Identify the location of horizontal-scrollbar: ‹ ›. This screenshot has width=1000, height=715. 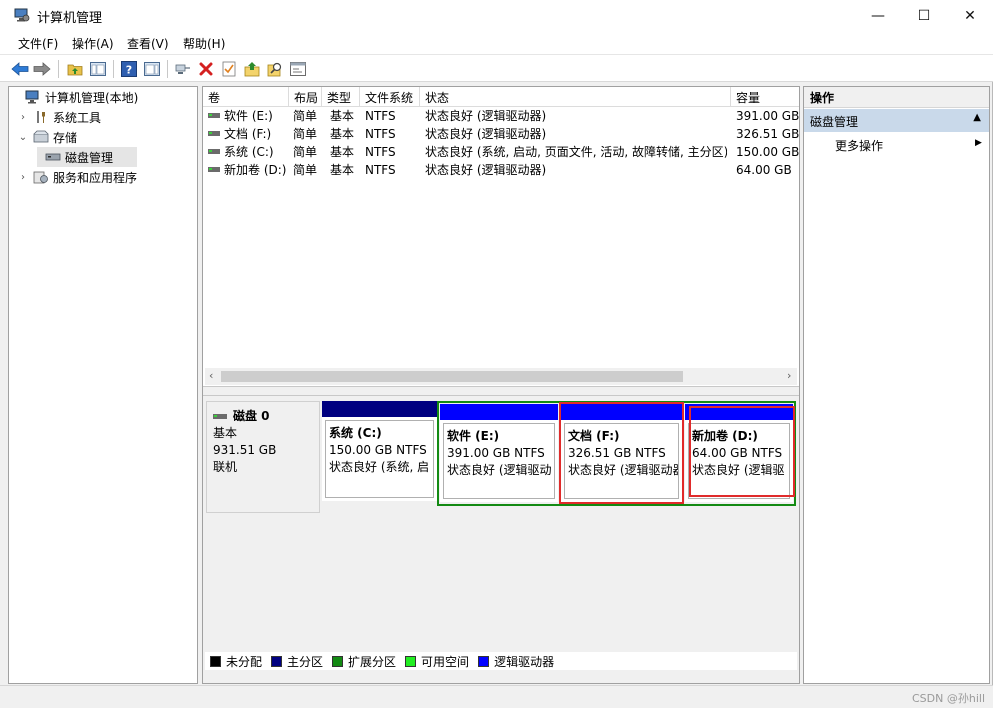
(501, 376).